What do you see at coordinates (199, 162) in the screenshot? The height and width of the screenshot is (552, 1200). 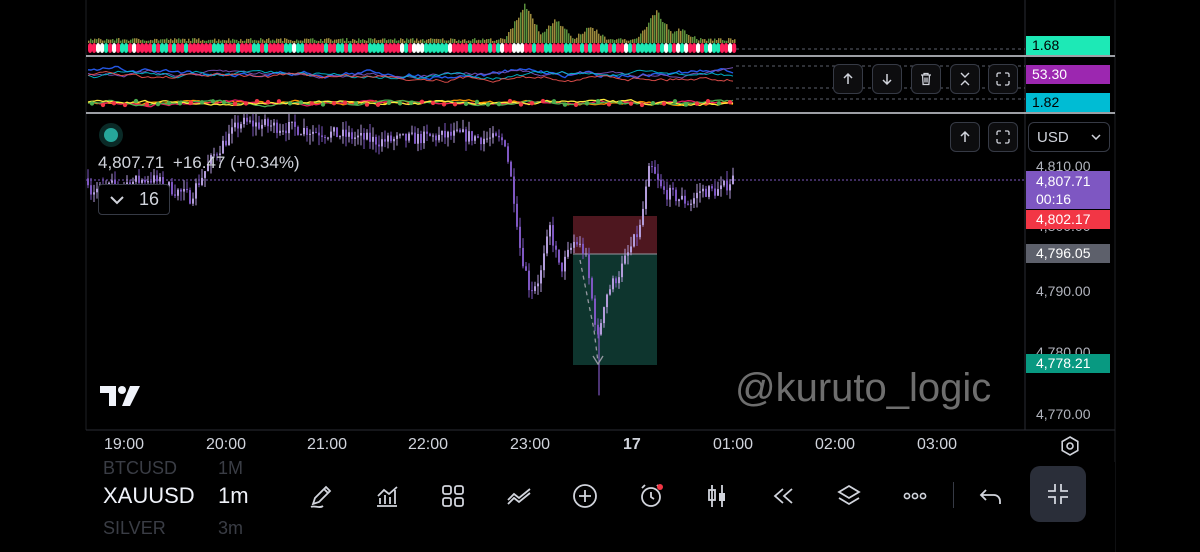 I see `legend-change: +16.47` at bounding box center [199, 162].